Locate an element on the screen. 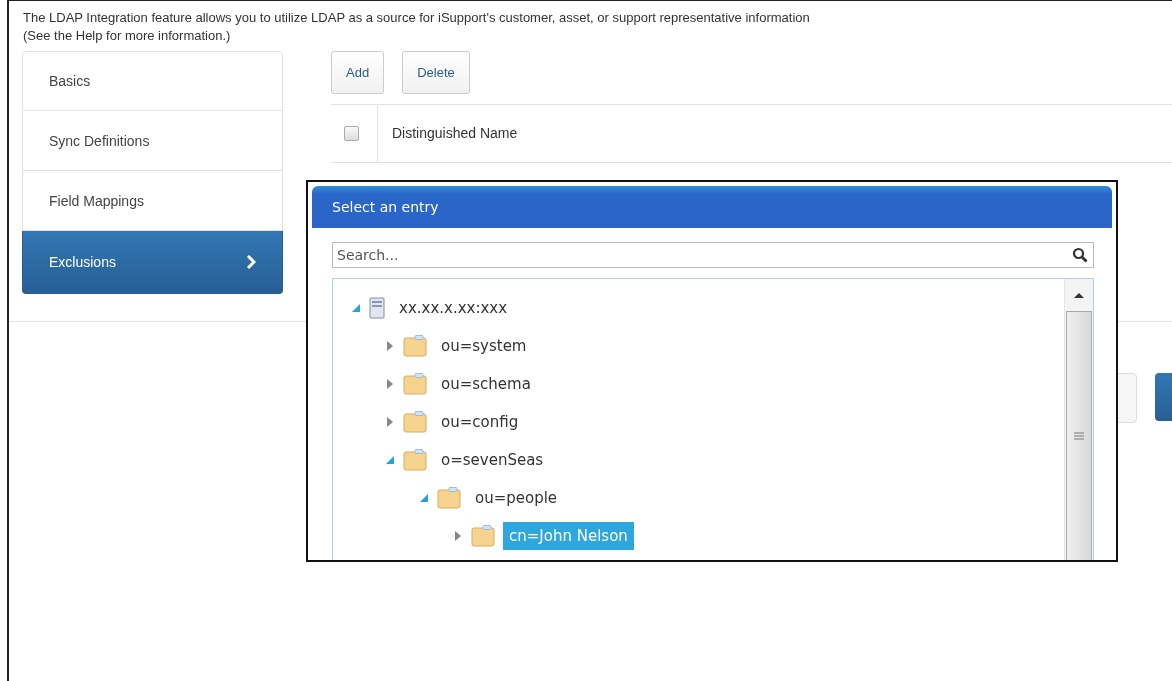  tree-node: xx.xx.x.xx:xxx is located at coordinates (453, 308).